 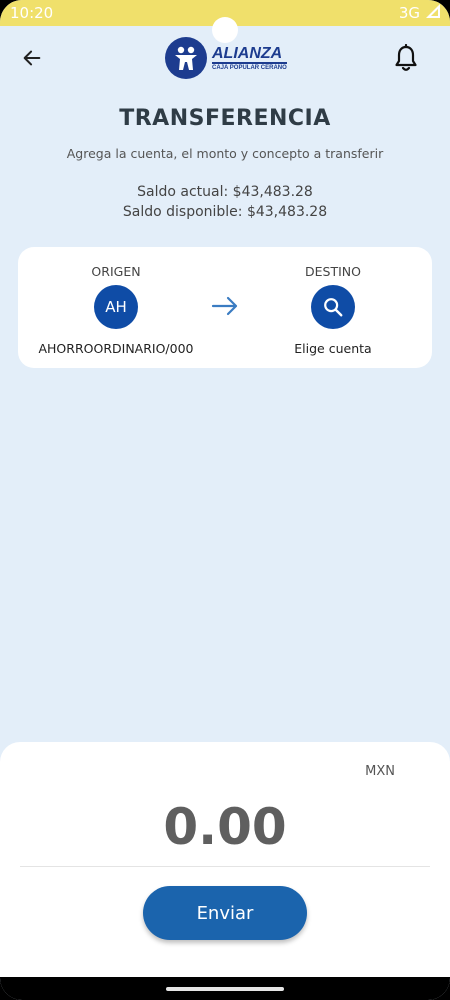 What do you see at coordinates (332, 348) in the screenshot?
I see `choose-account-link: Elige cuenta` at bounding box center [332, 348].